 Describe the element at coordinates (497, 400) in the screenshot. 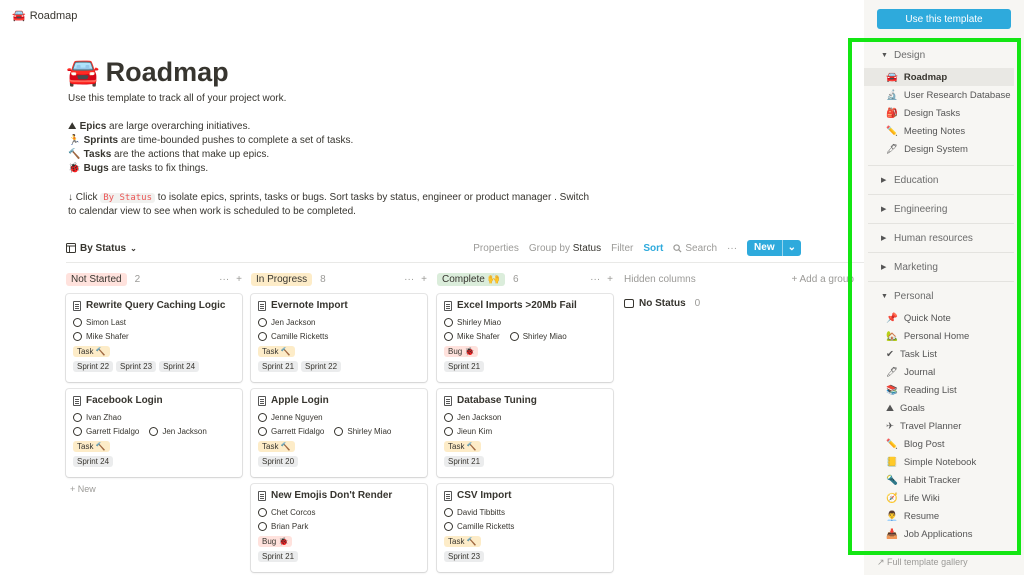

I see `card-title-text: Database Tuning` at that location.